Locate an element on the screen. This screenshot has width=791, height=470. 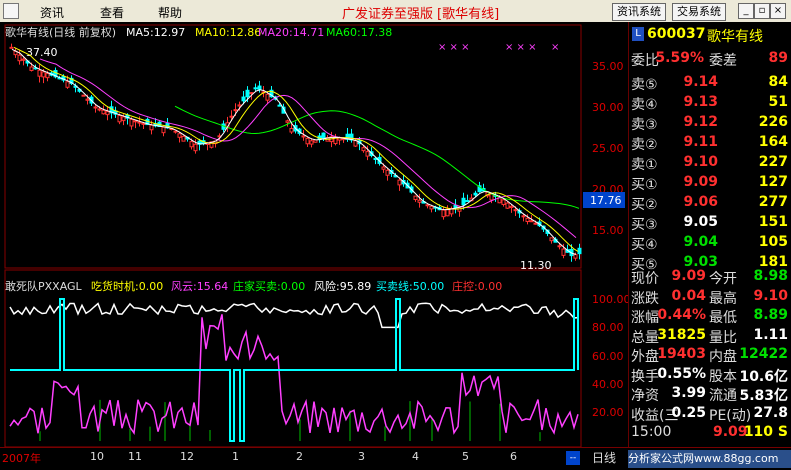
indicator-param: 吃货时机:0.00 is located at coordinates (127, 286).